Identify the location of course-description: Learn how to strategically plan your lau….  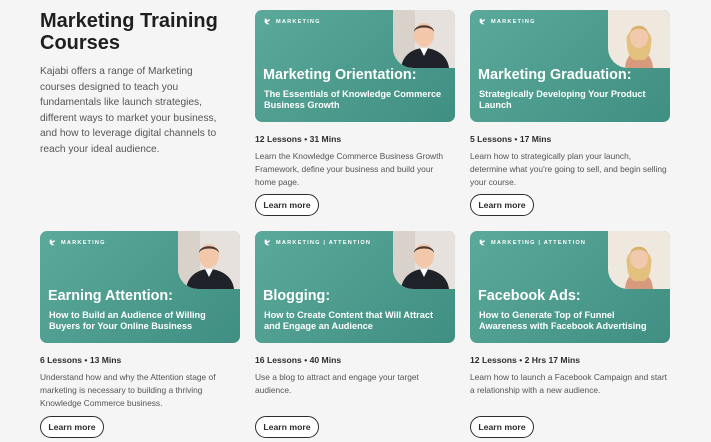
(568, 169).